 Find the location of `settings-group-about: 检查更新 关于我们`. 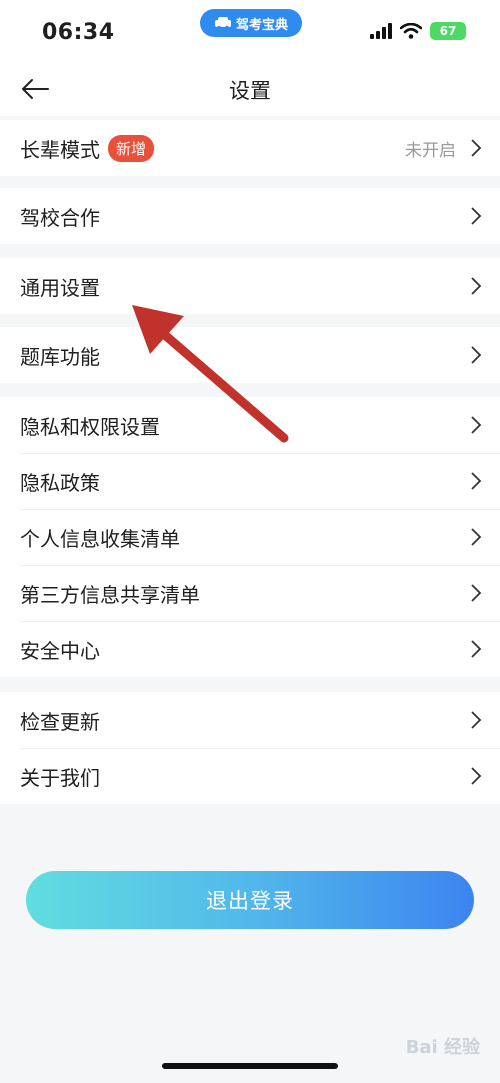

settings-group-about: 检查更新 关于我们 is located at coordinates (250, 748).